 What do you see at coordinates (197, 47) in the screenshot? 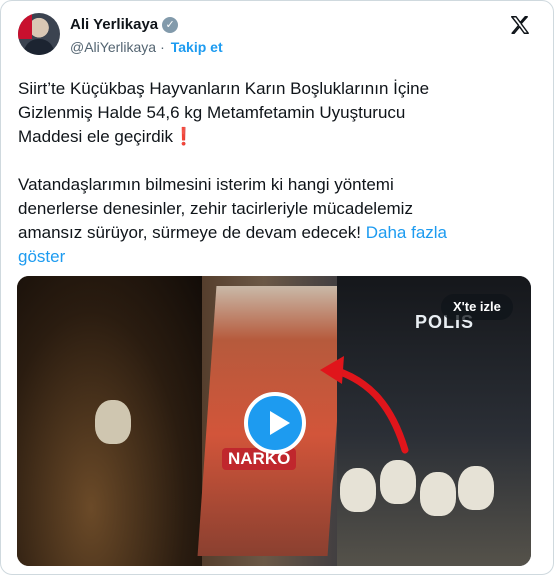
I see `follow-button: Takip et` at bounding box center [197, 47].